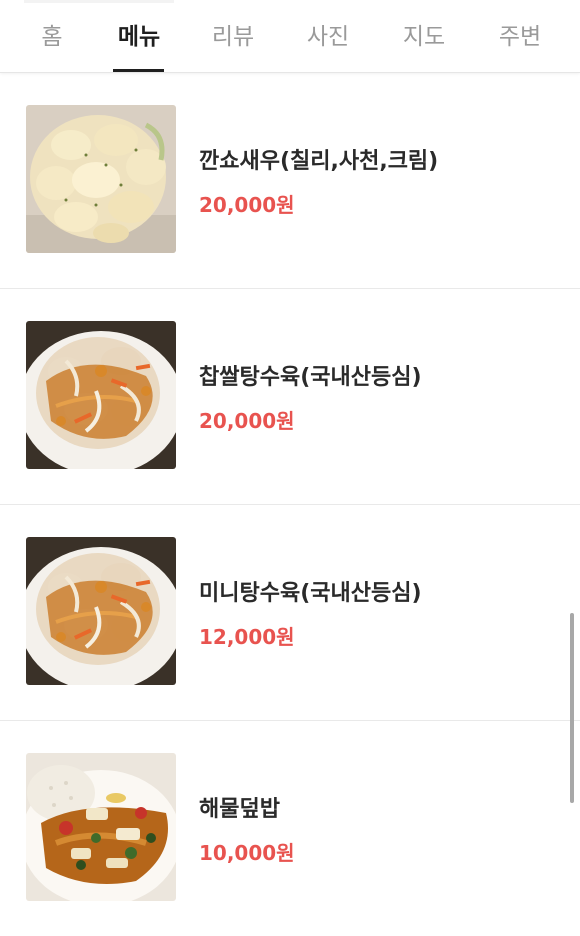  Describe the element at coordinates (239, 809) in the screenshot. I see `menu-item-name: 해물덮밥` at that location.